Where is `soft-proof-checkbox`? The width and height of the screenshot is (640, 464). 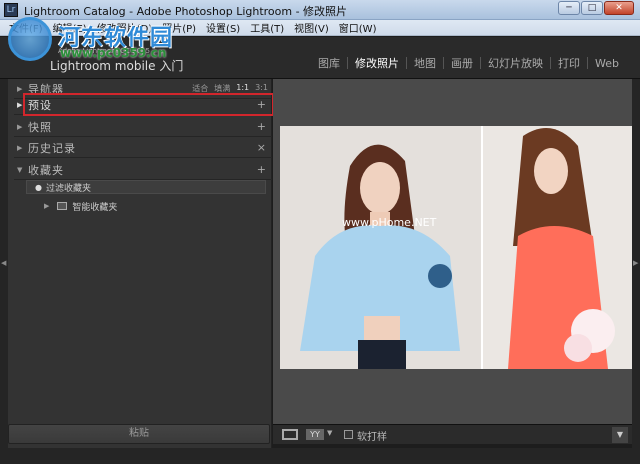
soft-proof-checkbox is located at coordinates (348, 434).